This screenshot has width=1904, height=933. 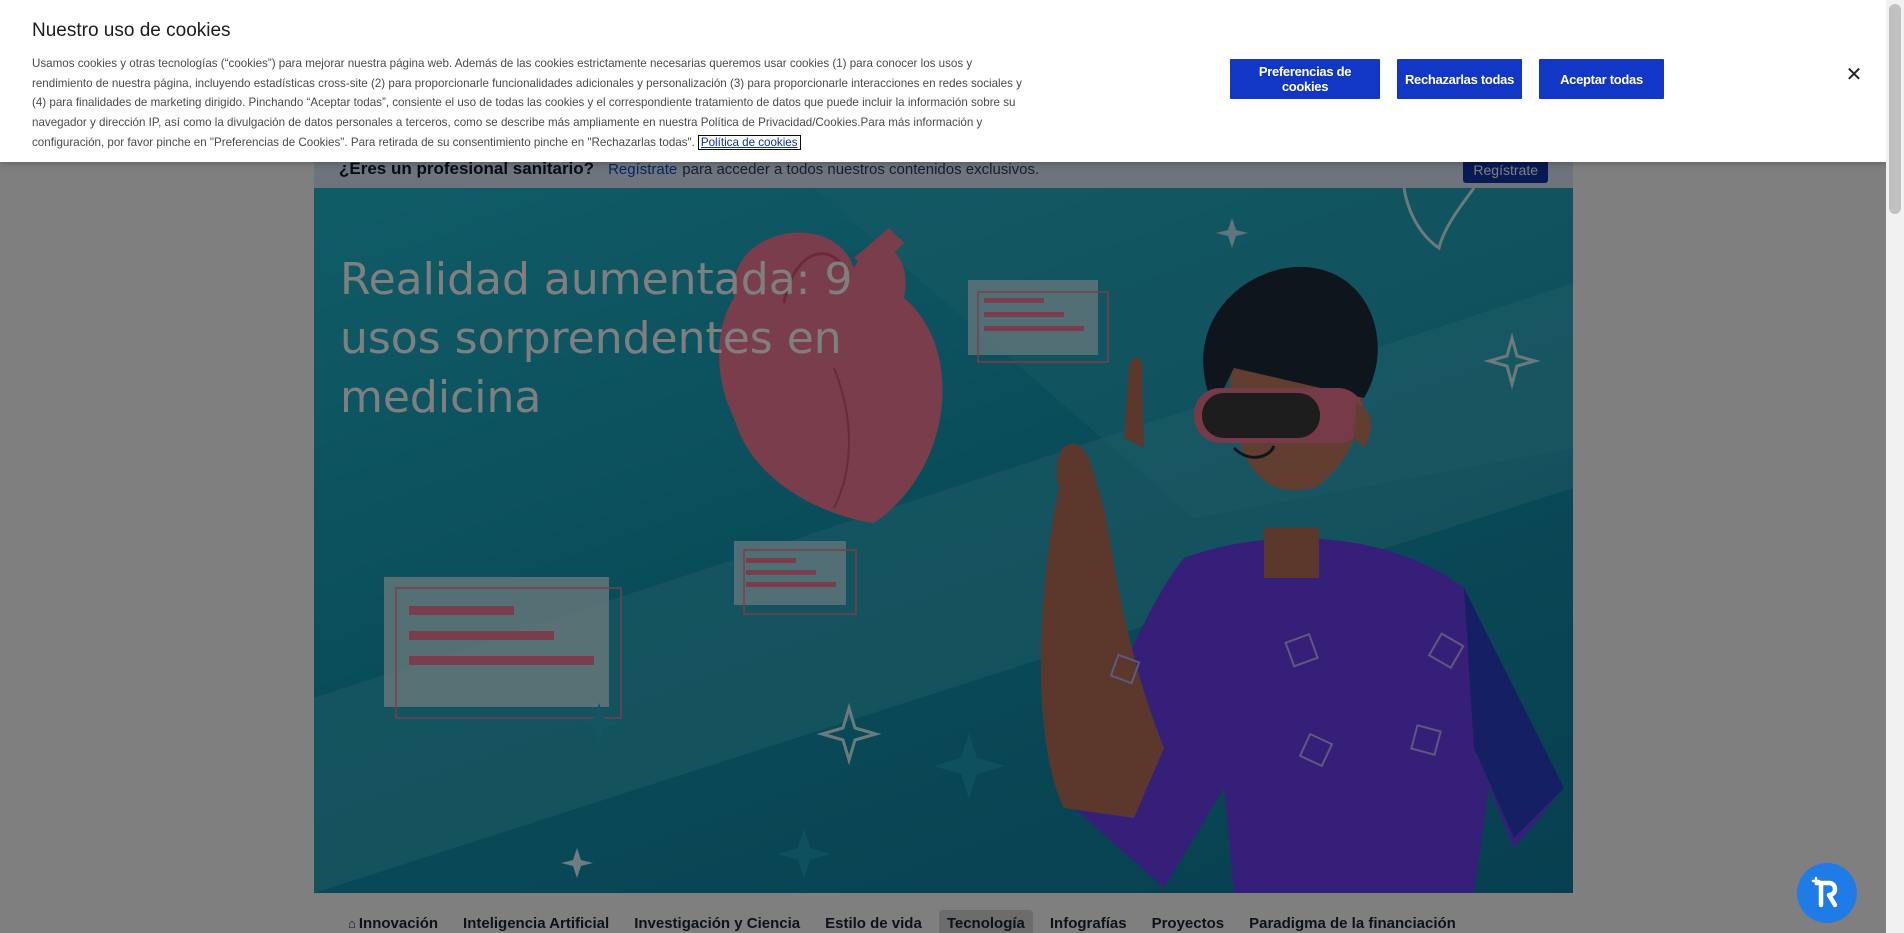 What do you see at coordinates (749, 142) in the screenshot?
I see `cookie-policy-link: Política de cookies` at bounding box center [749, 142].